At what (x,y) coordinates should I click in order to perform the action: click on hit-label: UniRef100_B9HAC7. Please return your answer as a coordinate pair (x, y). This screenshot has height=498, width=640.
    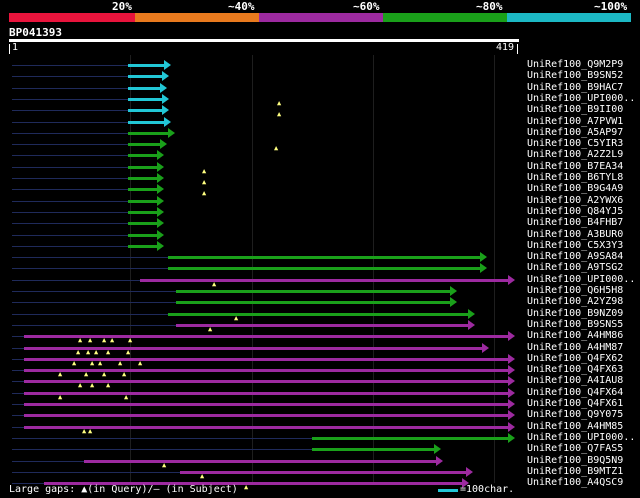
    Looking at the image, I should click on (575, 87).